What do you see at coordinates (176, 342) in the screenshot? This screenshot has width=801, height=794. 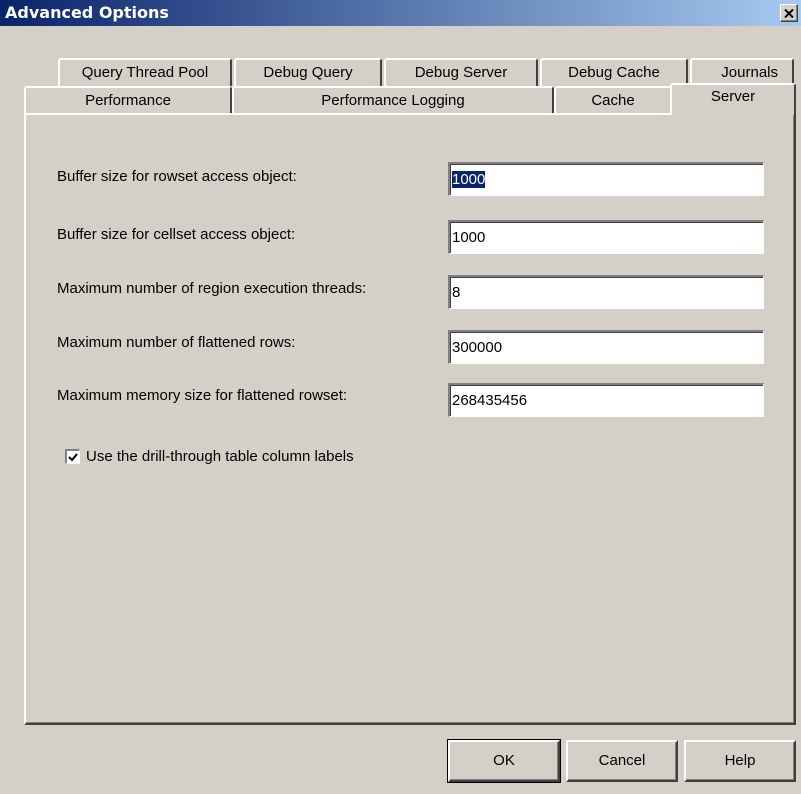 I see `flattened-rows-label: Maximum number of flattened rows:` at bounding box center [176, 342].